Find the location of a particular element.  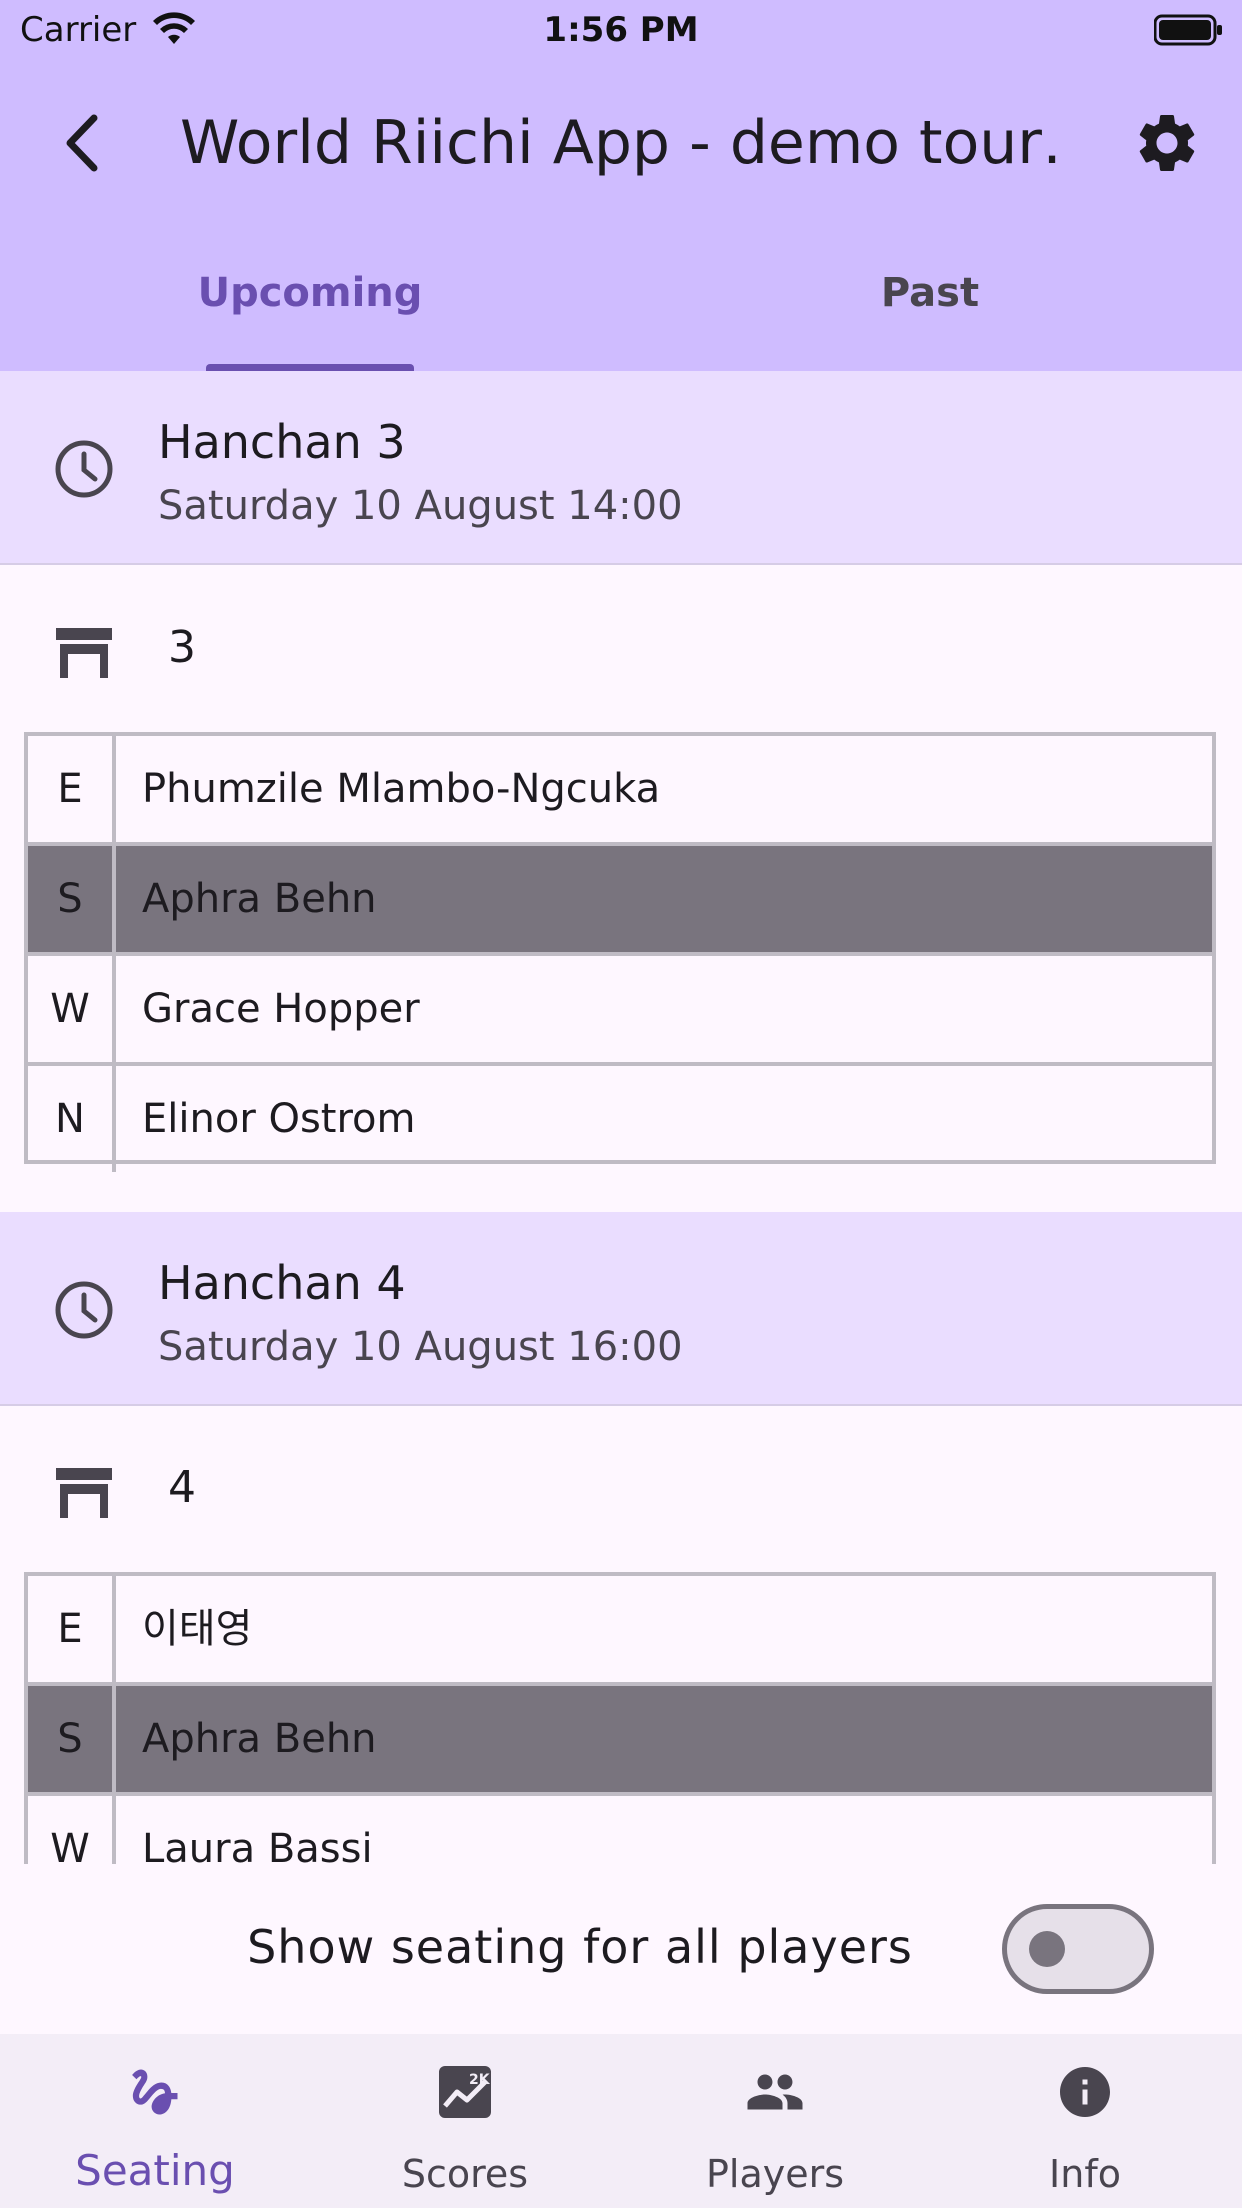

nav-label: Players is located at coordinates (775, 2174).